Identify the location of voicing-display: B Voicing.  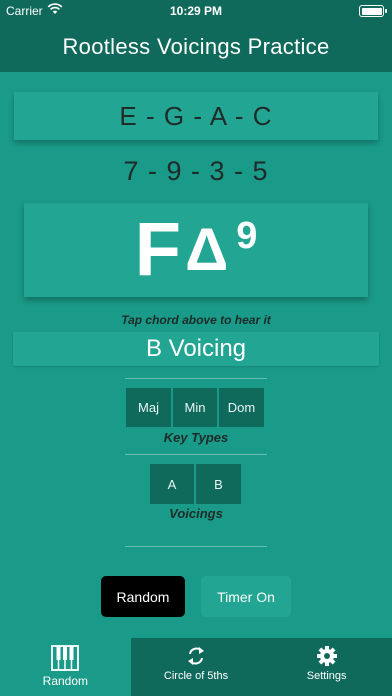
(196, 349).